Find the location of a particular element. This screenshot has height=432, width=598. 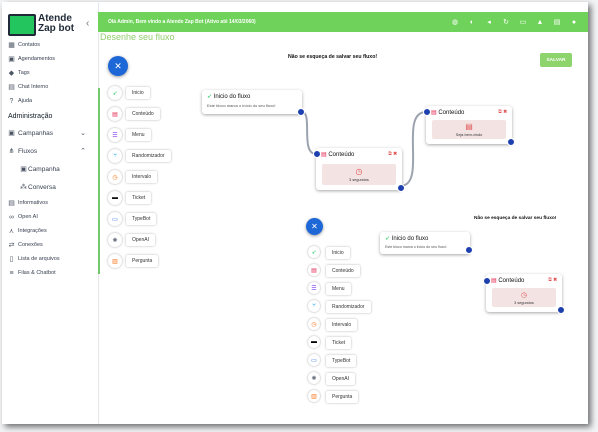

volume-icon: ◂ is located at coordinates (489, 22).